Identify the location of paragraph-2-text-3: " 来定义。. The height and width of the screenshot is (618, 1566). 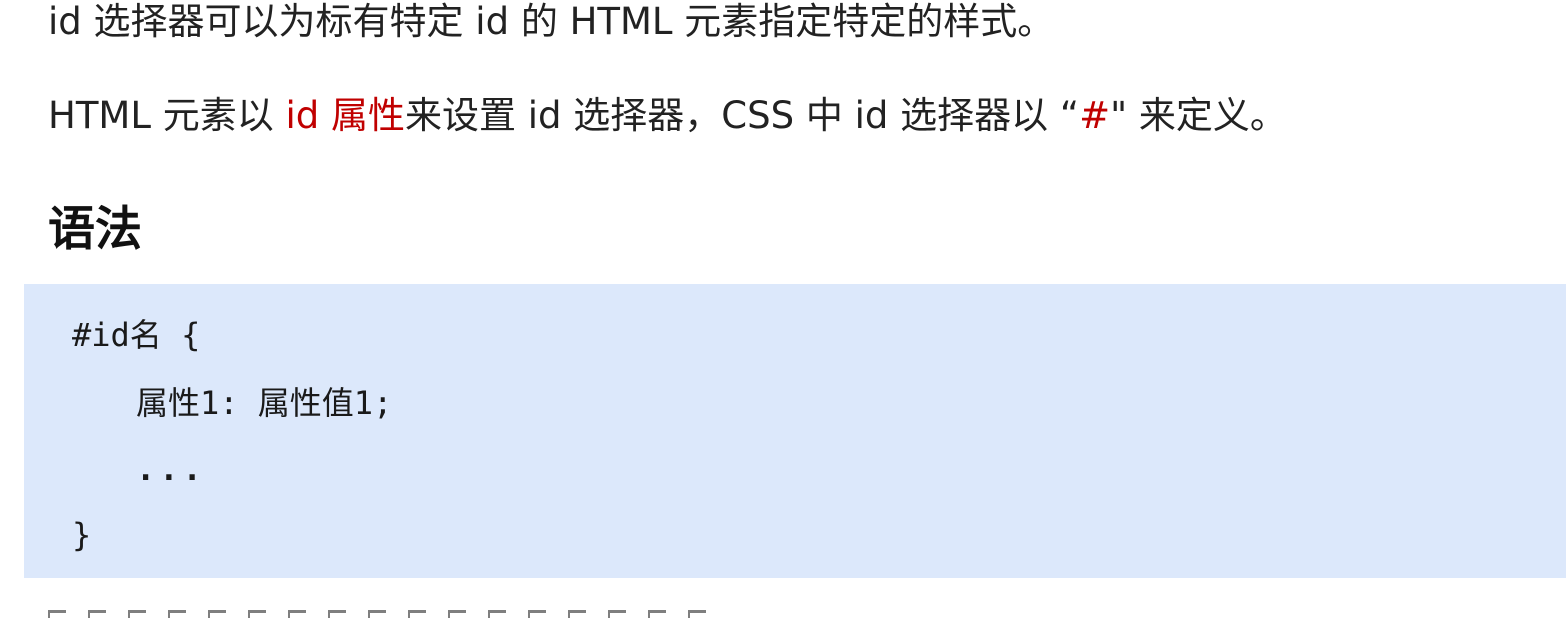
(1198, 115).